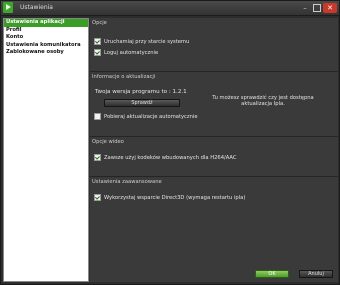 The width and height of the screenshot is (340, 285). What do you see at coordinates (142, 103) in the screenshot?
I see `check-update-button: Sprawdź` at bounding box center [142, 103].